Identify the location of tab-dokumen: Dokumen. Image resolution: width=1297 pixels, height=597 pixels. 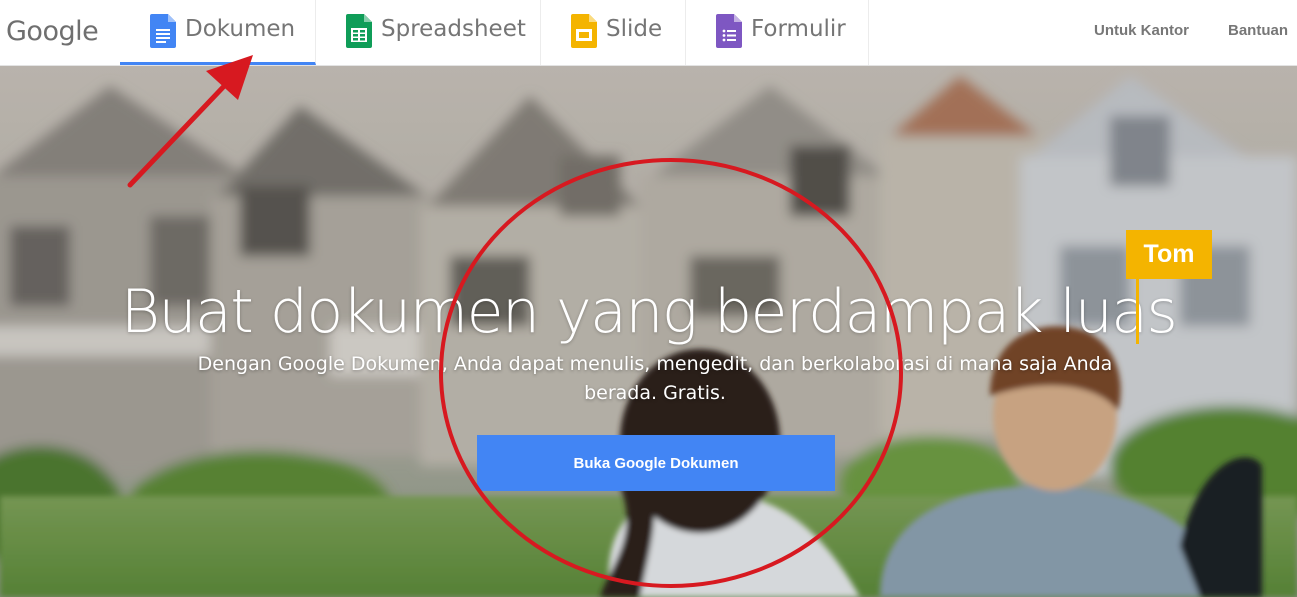
(218, 32).